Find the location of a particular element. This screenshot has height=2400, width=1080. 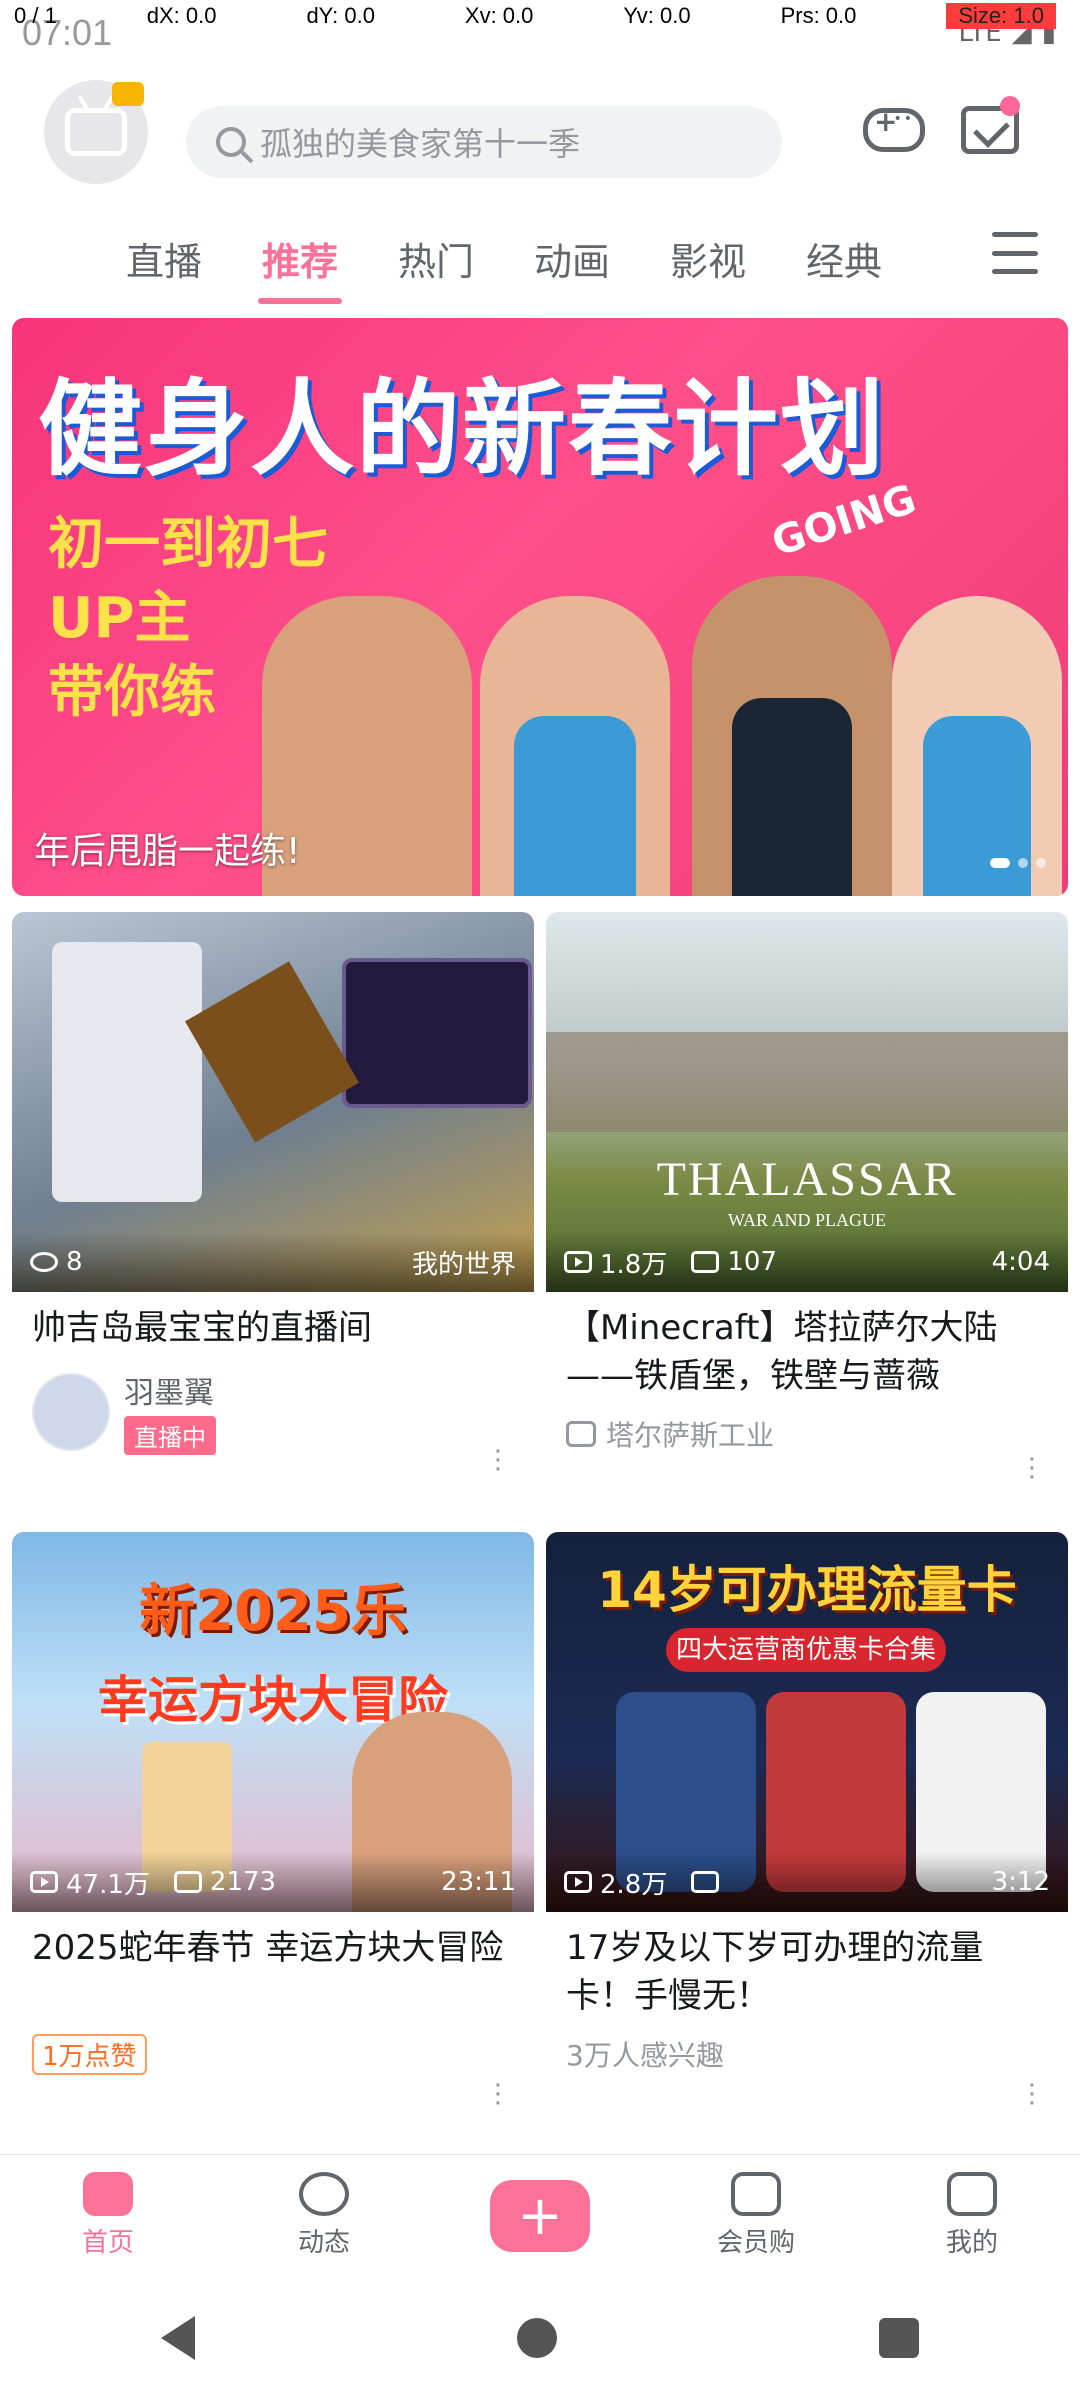

category-tabs: 直播 推荐 热门 动画 影视 经典 is located at coordinates (540, 258).